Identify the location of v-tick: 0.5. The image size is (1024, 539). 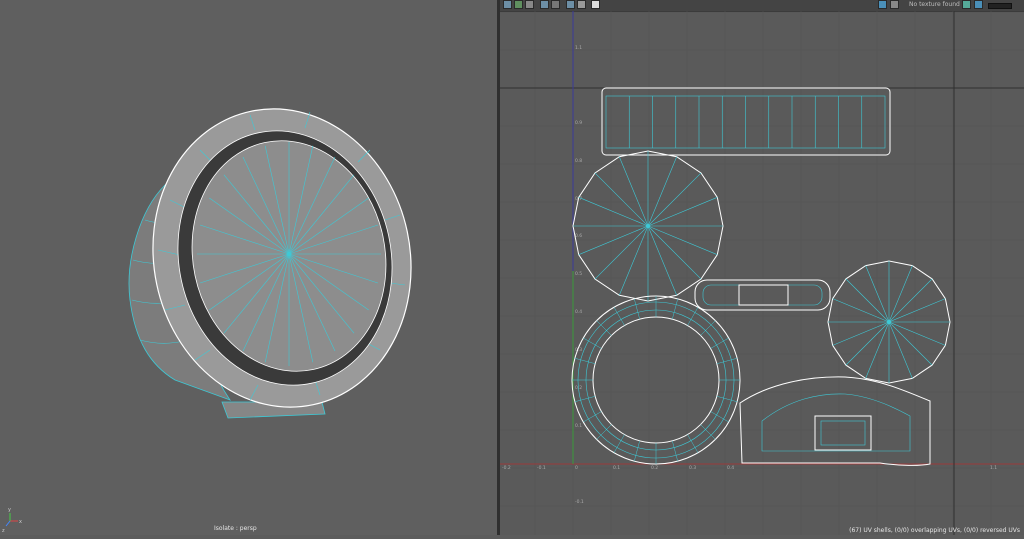
(578, 274).